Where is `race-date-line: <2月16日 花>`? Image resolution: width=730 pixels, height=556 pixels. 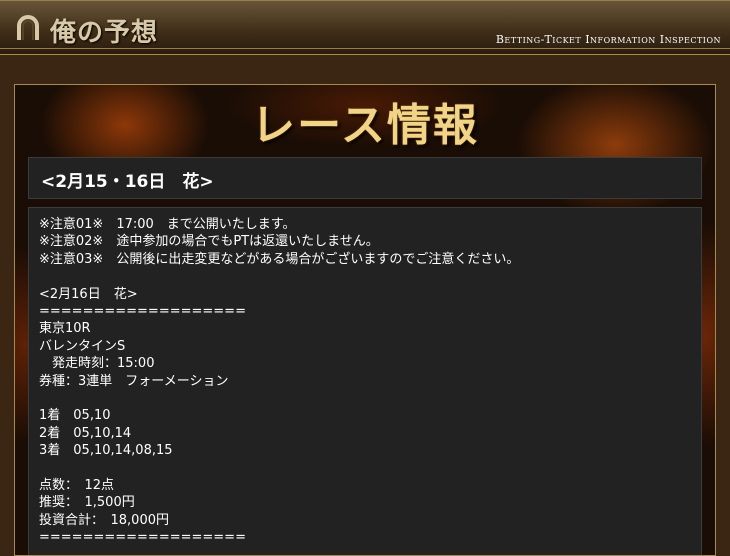
race-date-line: <2月16日 花> is located at coordinates (88, 294).